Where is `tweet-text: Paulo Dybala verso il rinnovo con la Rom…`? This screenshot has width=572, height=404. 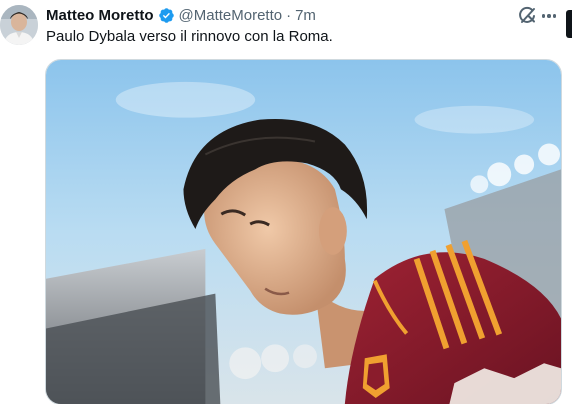 tweet-text: Paulo Dybala verso il rinnovo con la Rom… is located at coordinates (189, 36).